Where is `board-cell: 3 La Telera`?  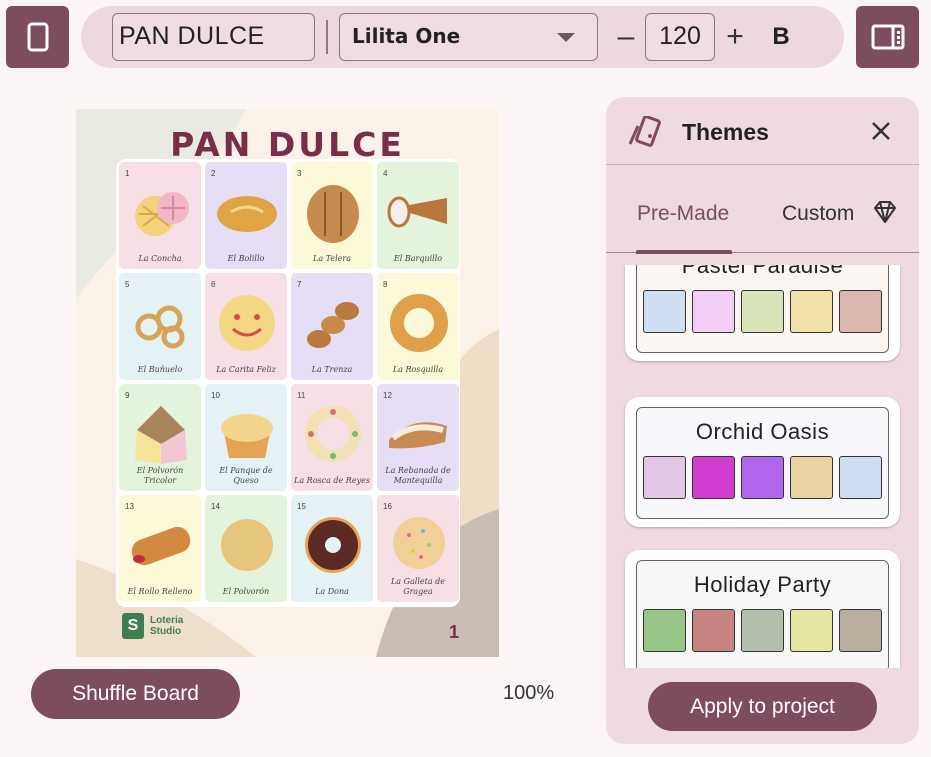 board-cell: 3 La Telera is located at coordinates (332, 215).